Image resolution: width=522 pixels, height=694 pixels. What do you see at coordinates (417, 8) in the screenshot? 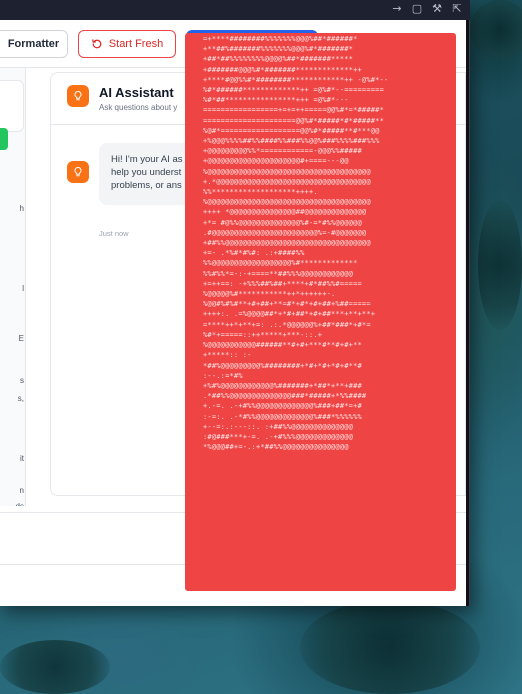
I see `comment-icon: ▢` at bounding box center [417, 8].